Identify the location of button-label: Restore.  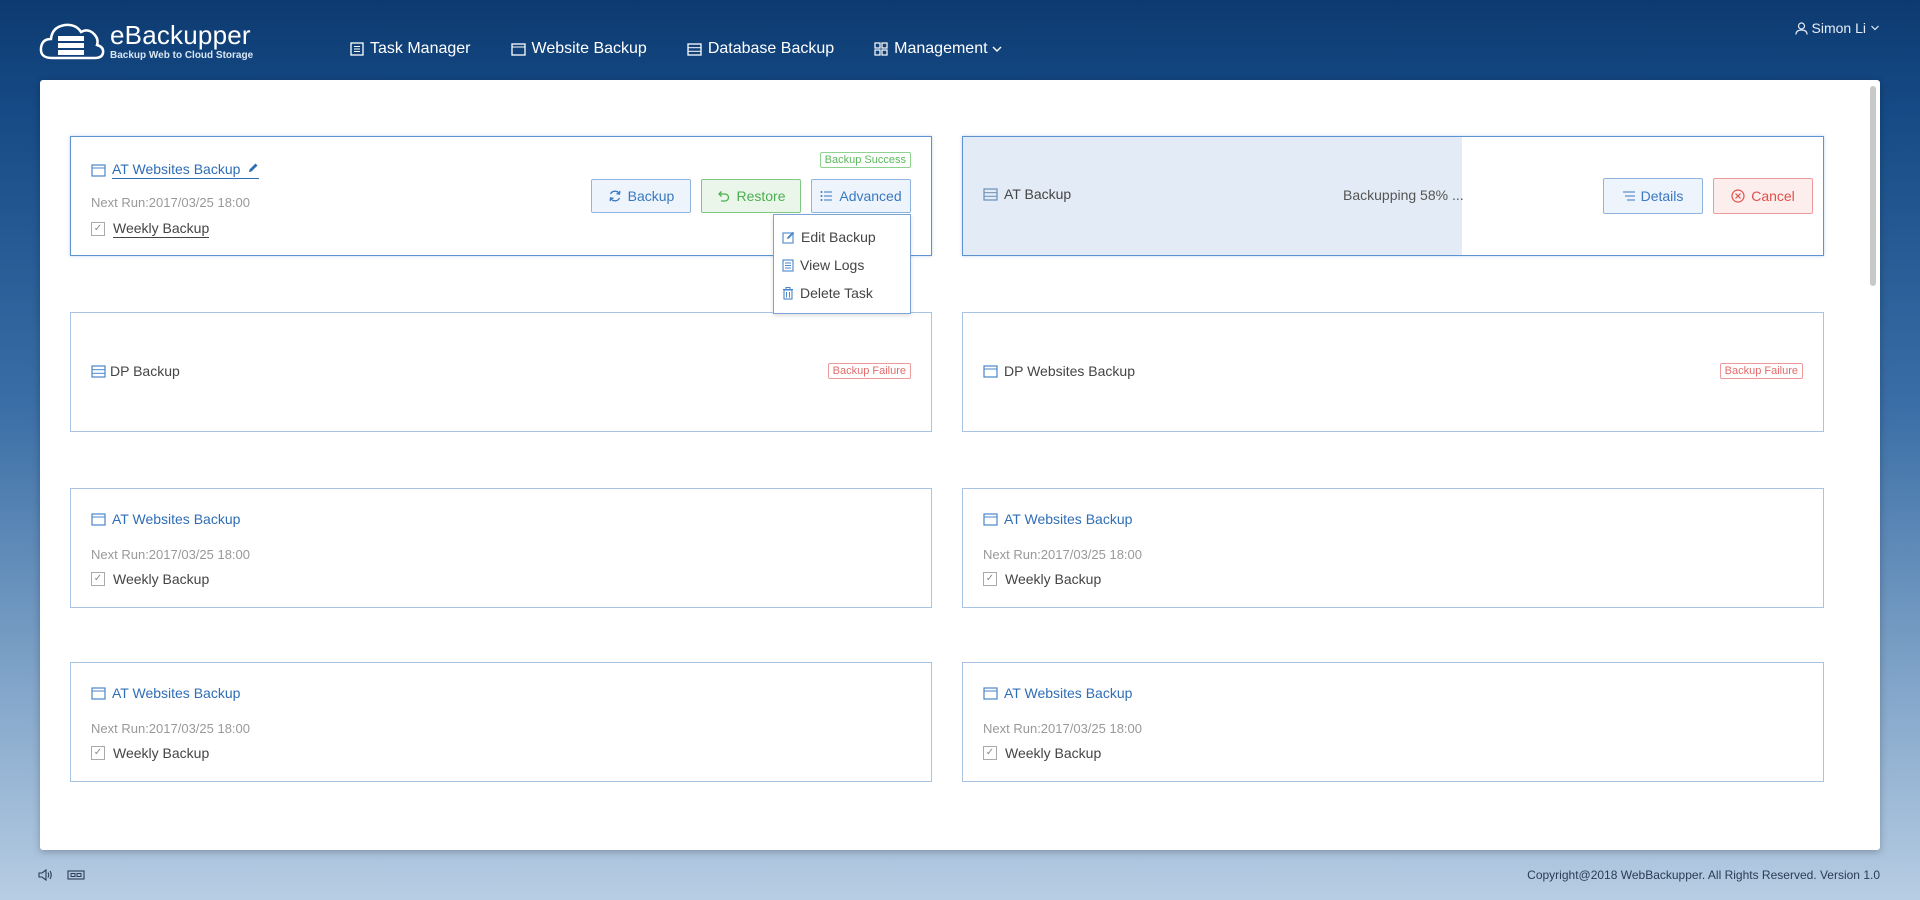
(761, 196).